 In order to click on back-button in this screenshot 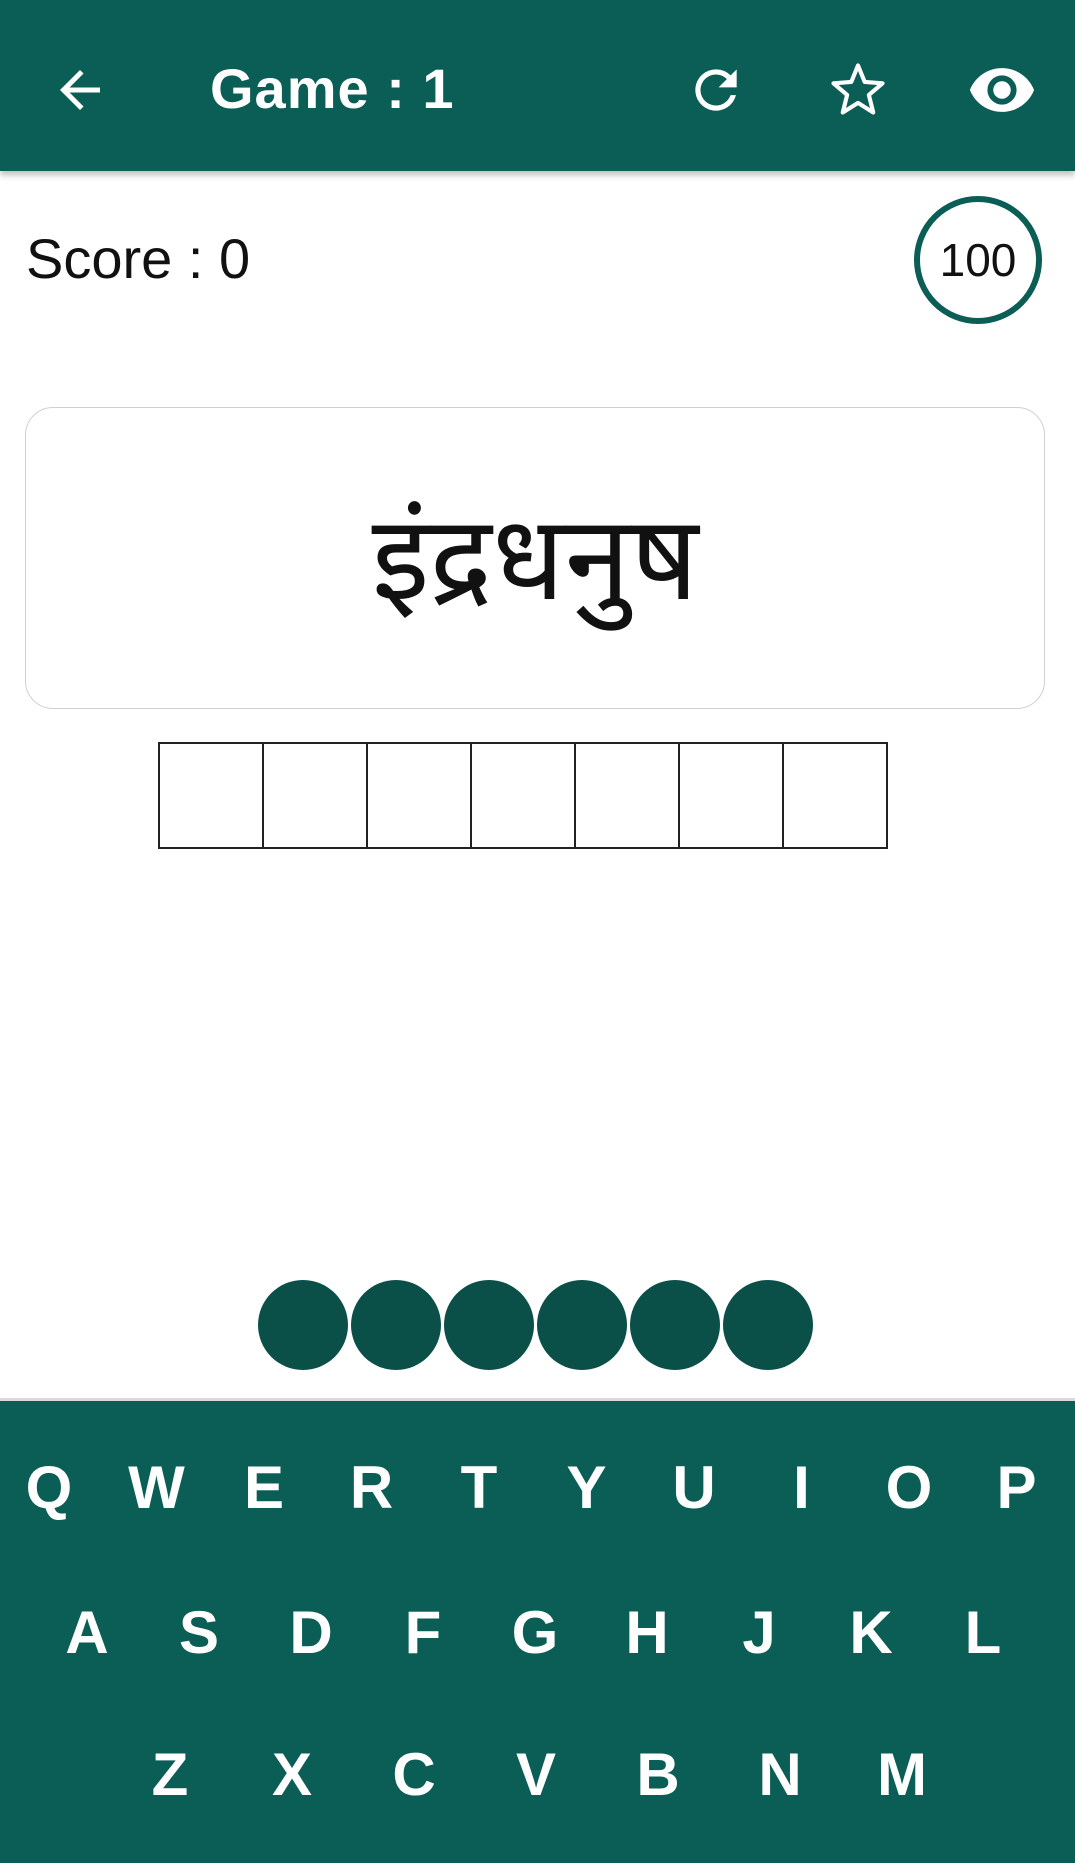, I will do `click(80, 90)`.